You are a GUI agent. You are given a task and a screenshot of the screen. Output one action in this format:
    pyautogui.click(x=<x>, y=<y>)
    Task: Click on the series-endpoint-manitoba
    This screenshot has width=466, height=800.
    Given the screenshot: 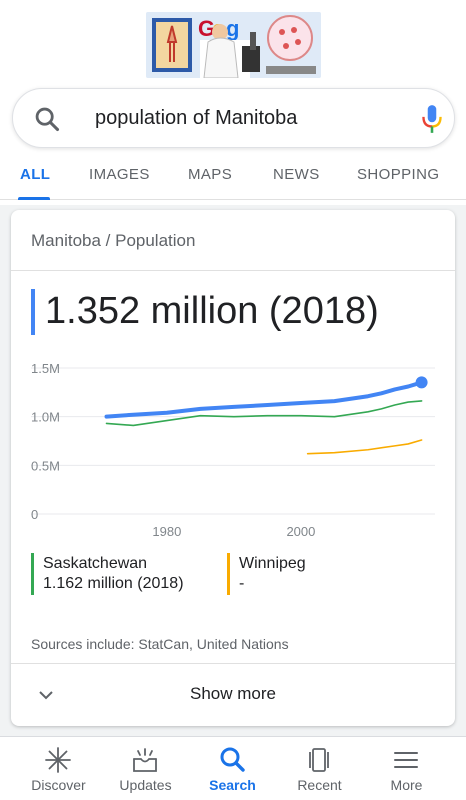 What is the action you would take?
    pyautogui.click(x=421, y=382)
    